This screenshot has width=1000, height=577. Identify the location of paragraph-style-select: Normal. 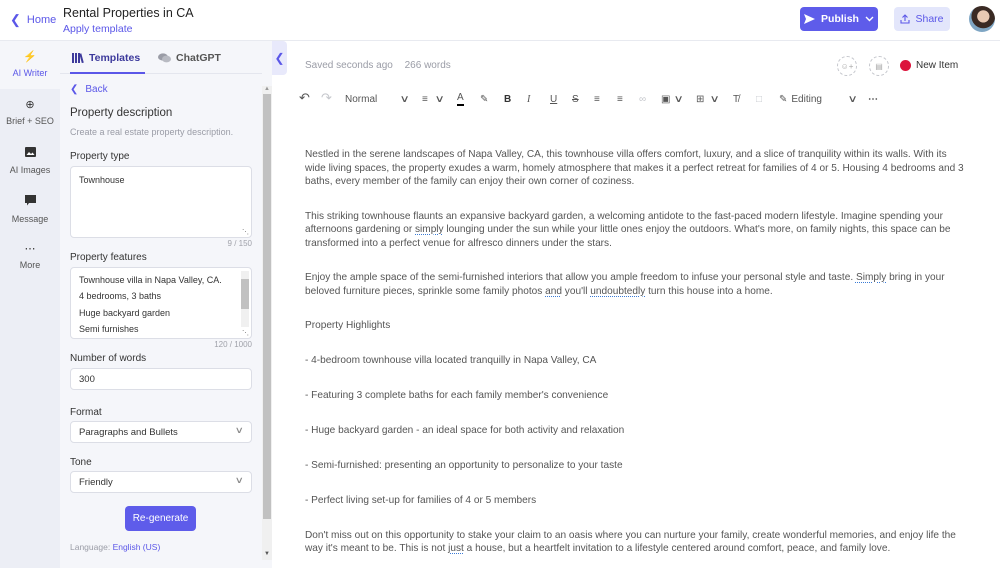
(361, 100).